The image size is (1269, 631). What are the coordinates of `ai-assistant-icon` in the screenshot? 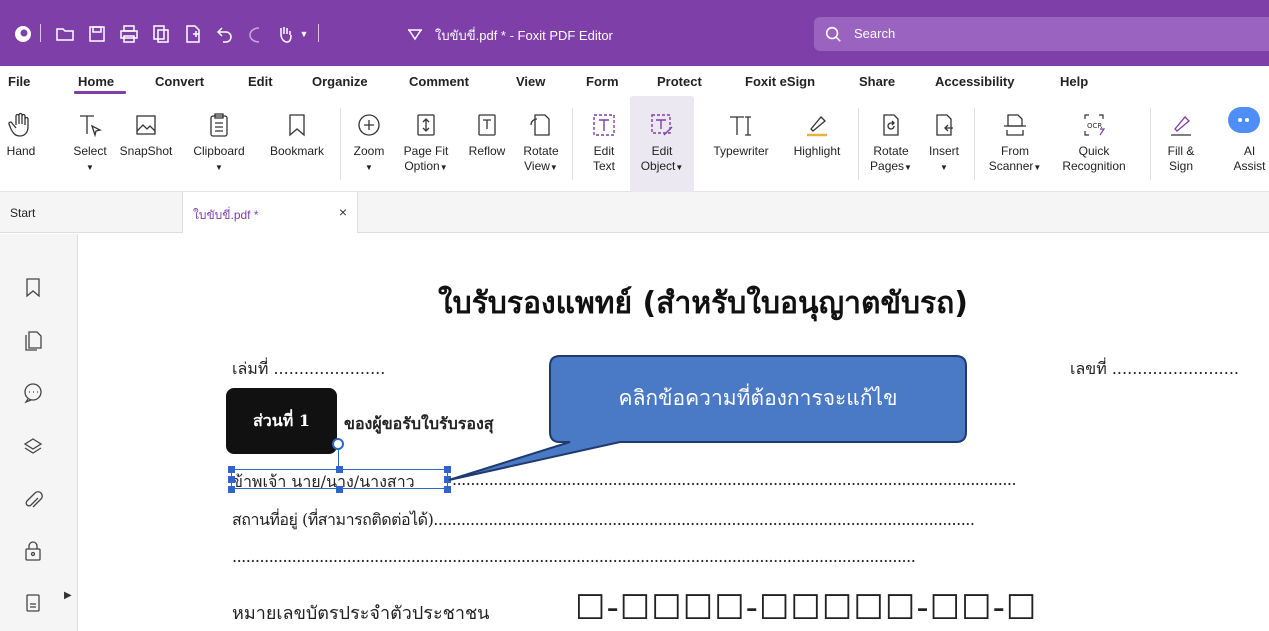 It's located at (1244, 120).